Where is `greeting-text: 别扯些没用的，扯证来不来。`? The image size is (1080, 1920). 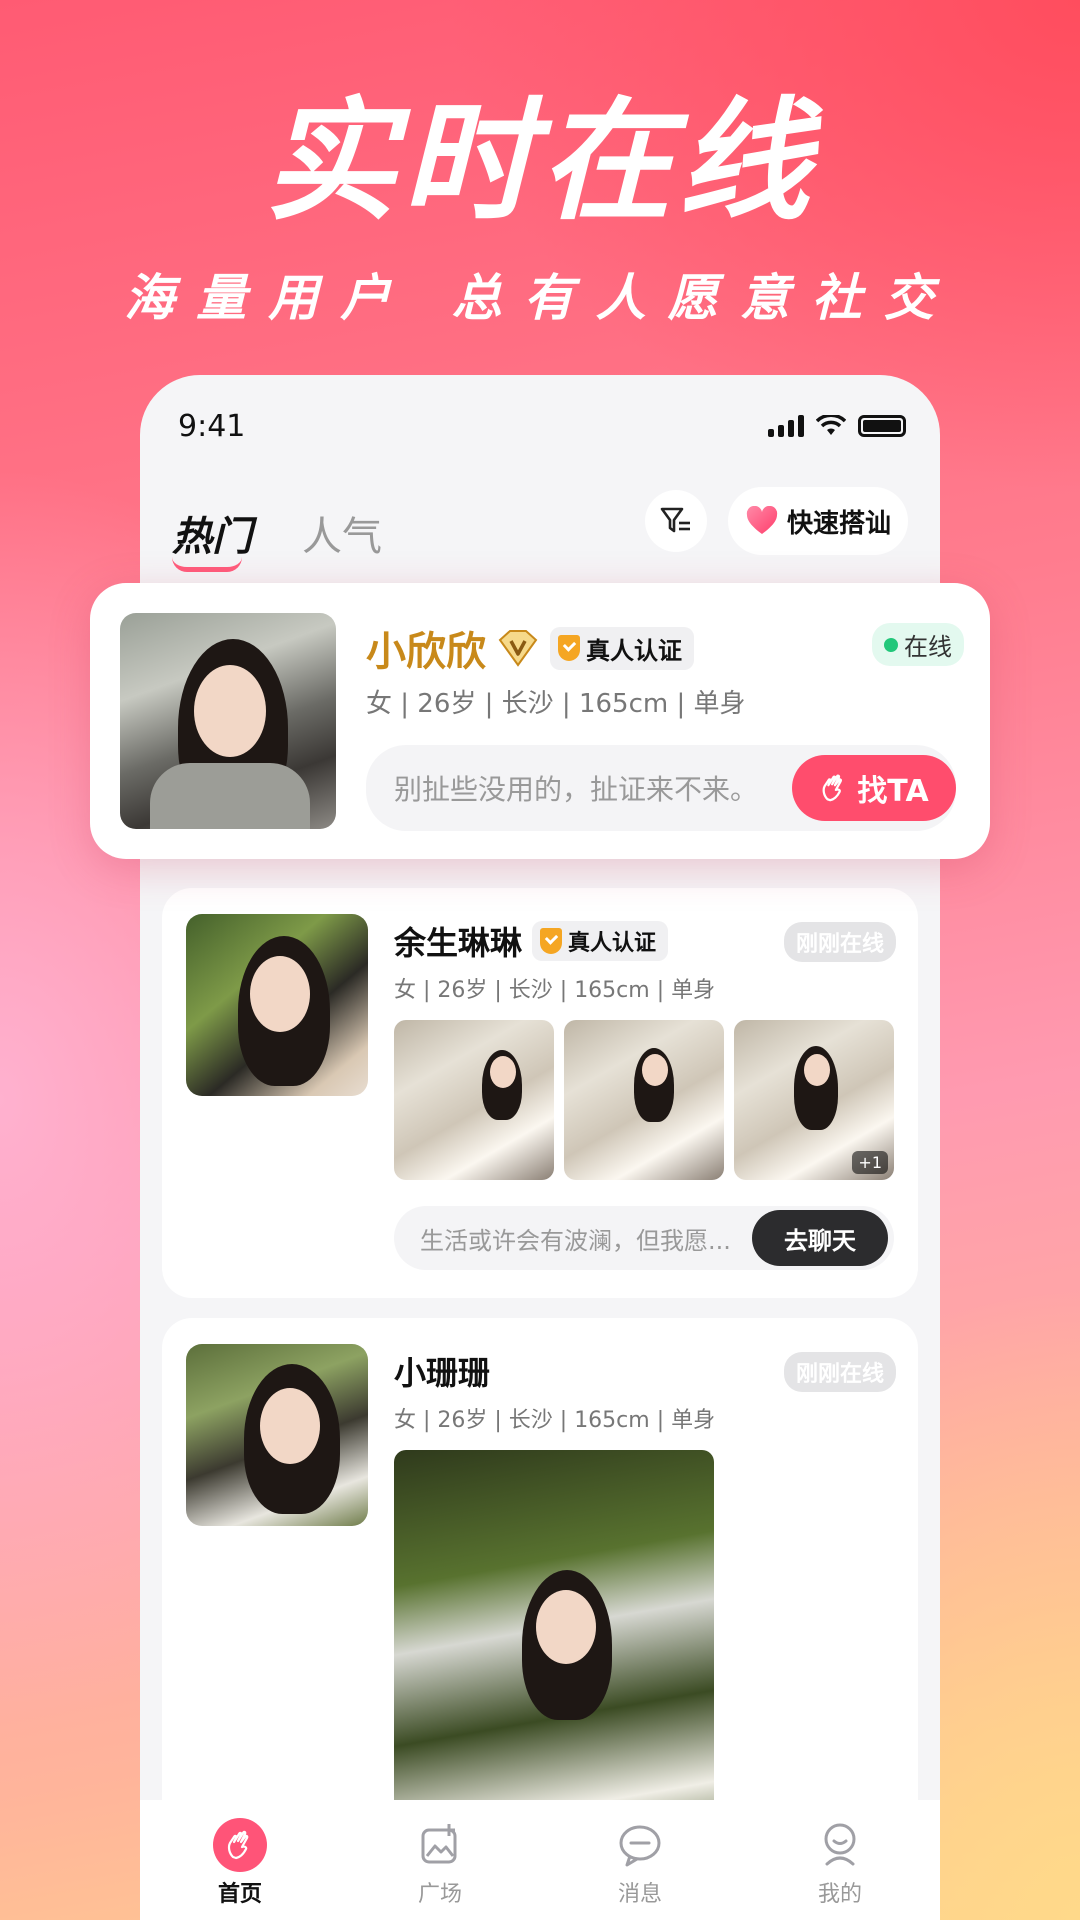 greeting-text: 别扯些没用的，扯证来不来。 is located at coordinates (576, 789).